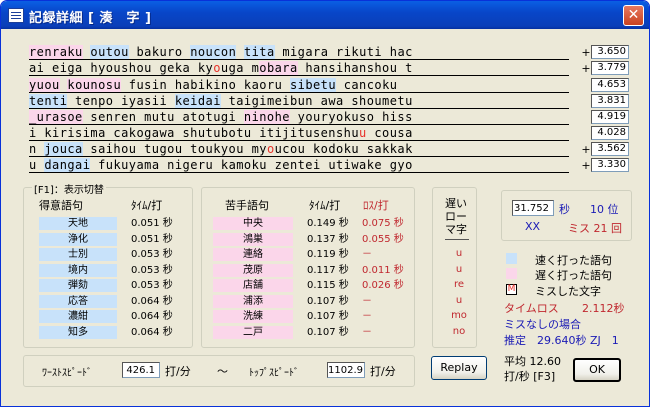 The width and height of the screenshot is (650, 407). What do you see at coordinates (109, 52) in the screenshot?
I see `highlighted-word: outou` at bounding box center [109, 52].